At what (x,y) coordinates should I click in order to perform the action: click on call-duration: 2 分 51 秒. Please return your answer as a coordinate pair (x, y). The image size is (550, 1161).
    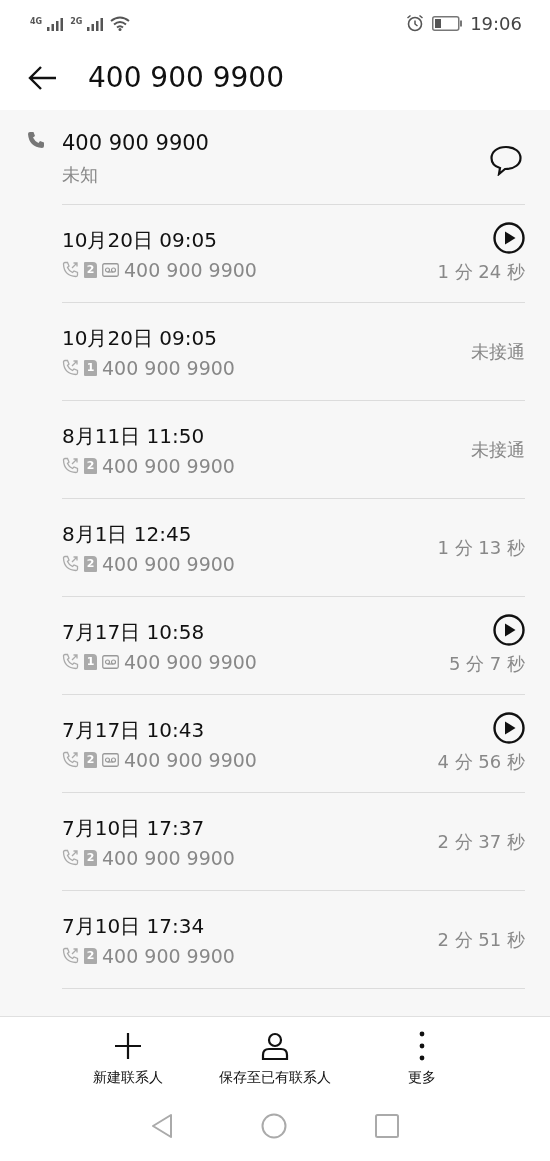
    Looking at the image, I should click on (481, 940).